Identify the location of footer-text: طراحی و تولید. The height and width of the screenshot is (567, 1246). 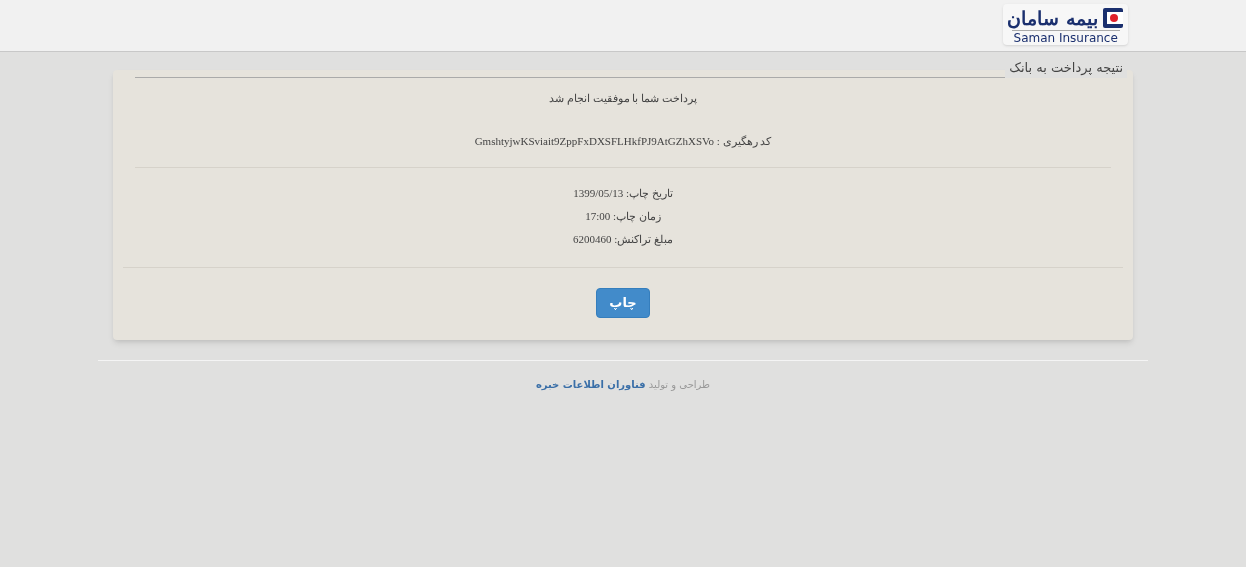
(679, 384).